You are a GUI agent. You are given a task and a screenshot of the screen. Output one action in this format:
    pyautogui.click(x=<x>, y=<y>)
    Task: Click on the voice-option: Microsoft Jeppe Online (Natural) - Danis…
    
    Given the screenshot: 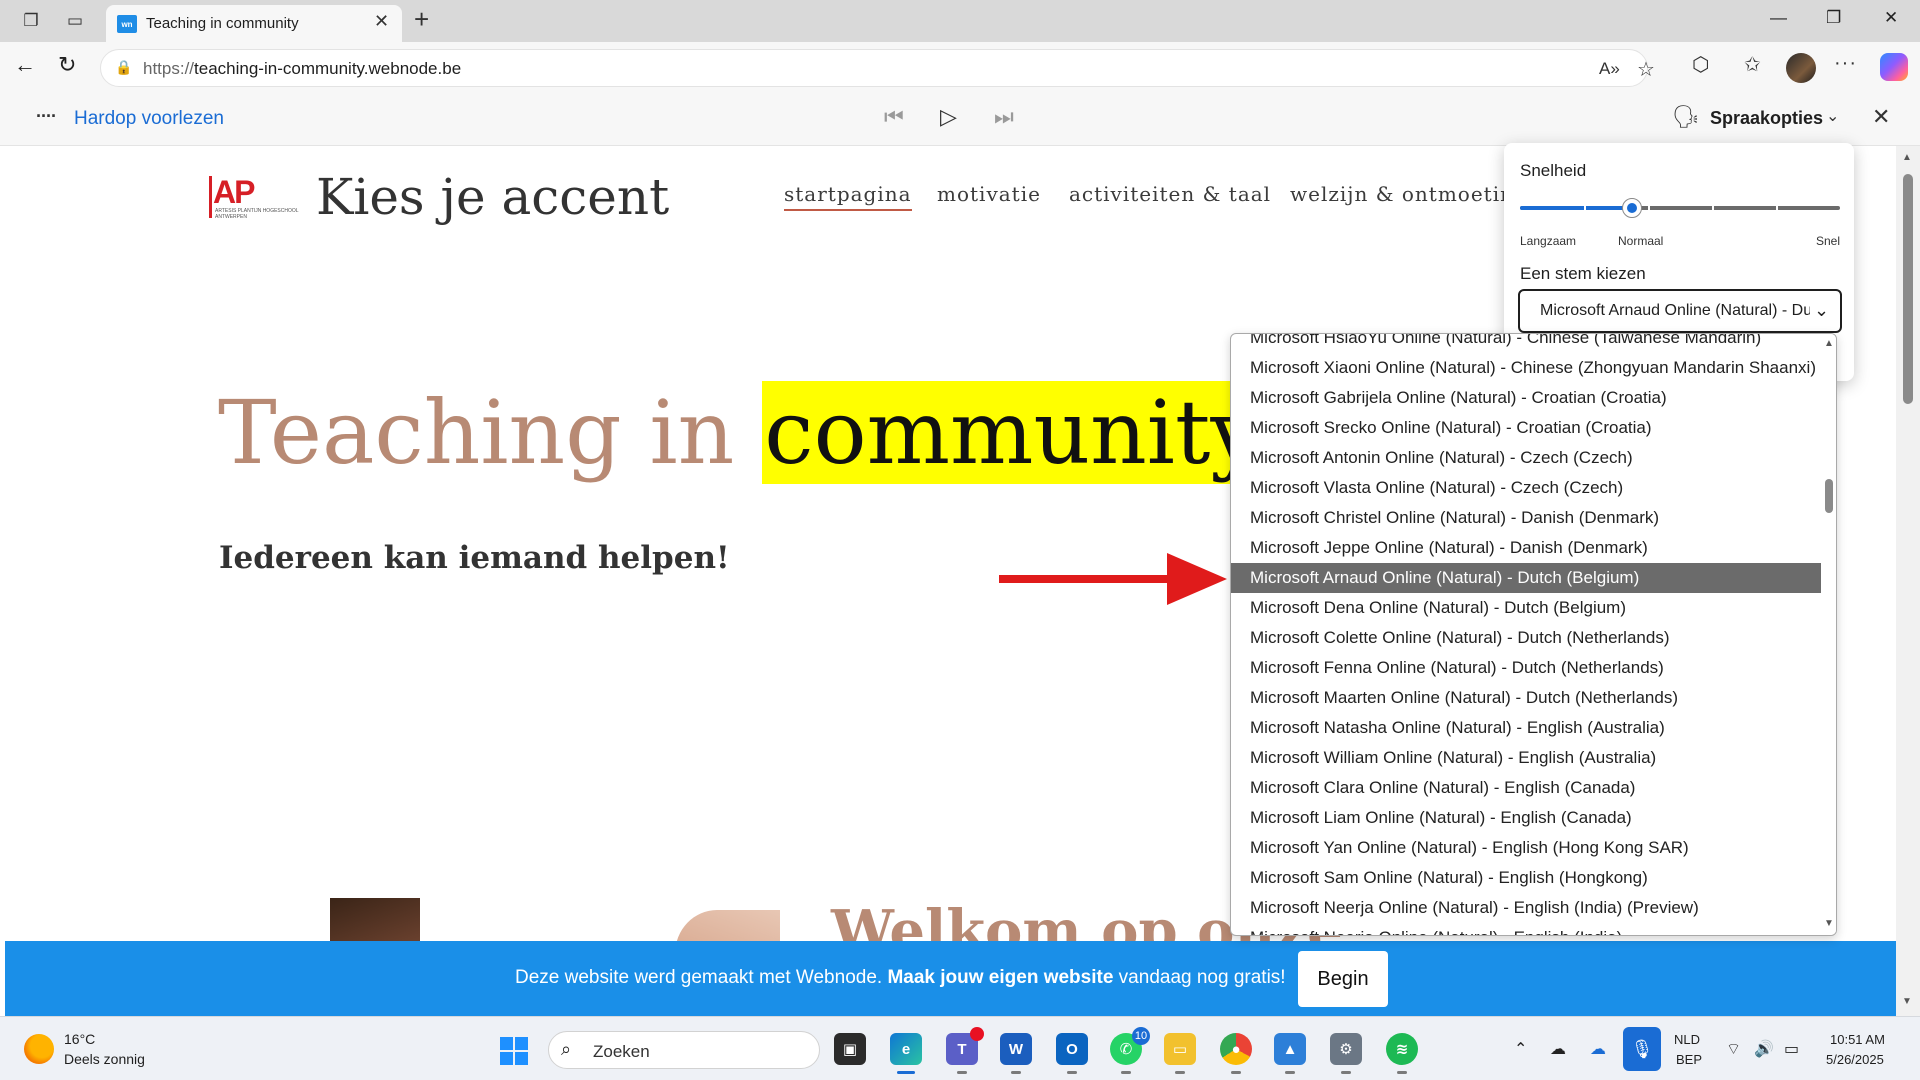 What is the action you would take?
    pyautogui.click(x=1526, y=548)
    